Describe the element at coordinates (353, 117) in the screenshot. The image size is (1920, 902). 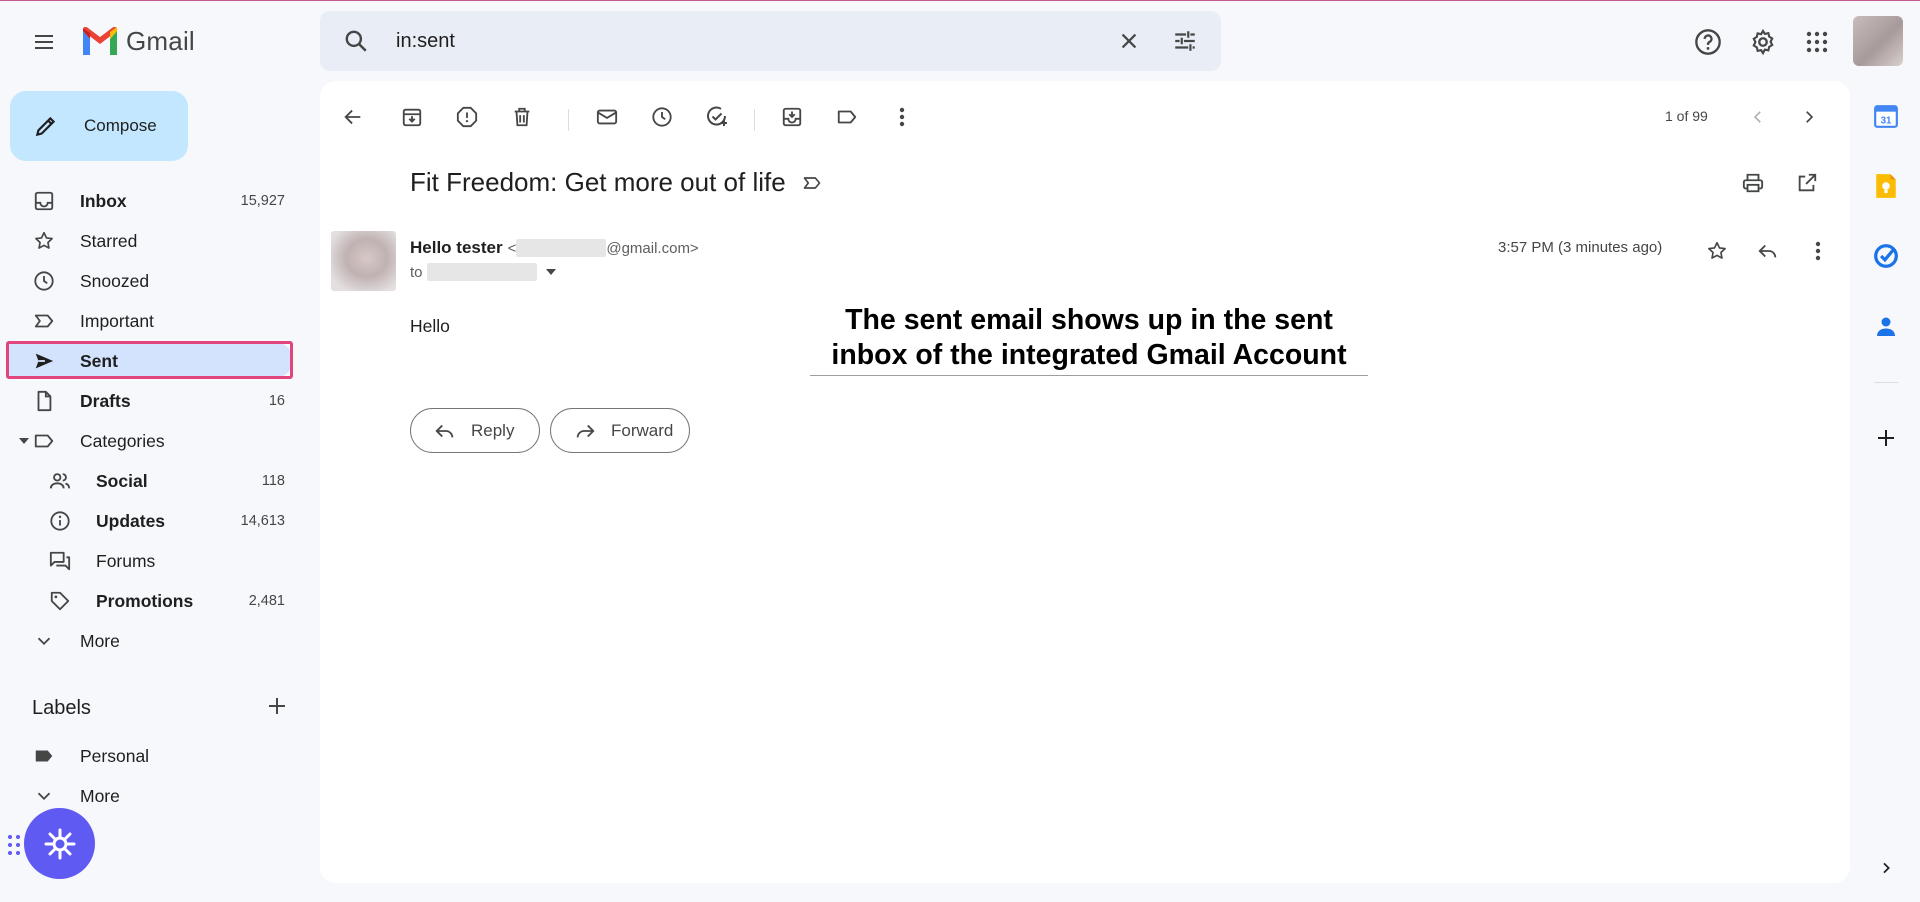
I see `back-button` at that location.